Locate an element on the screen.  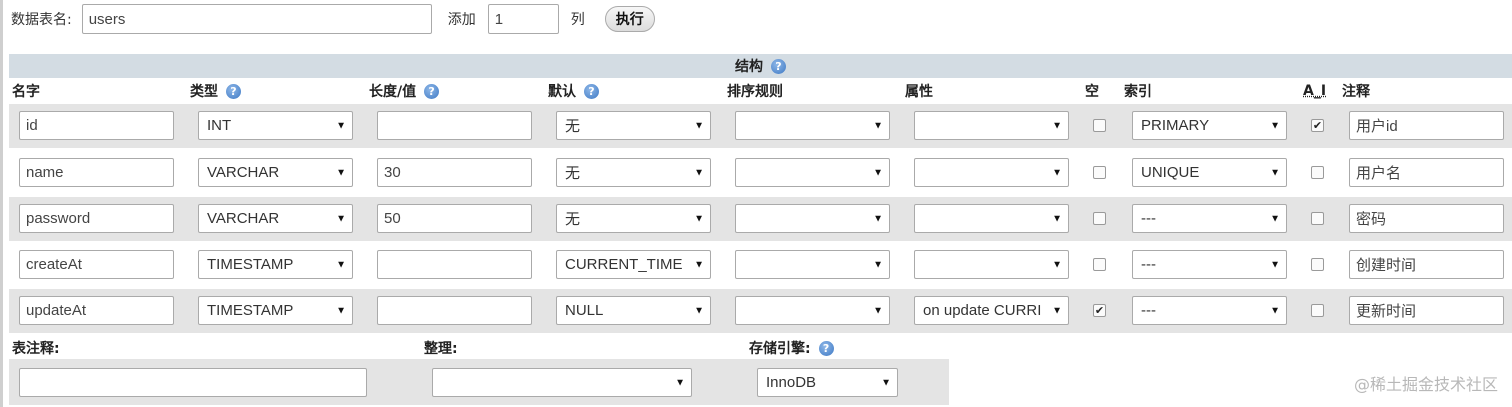
add-columns-count-input: 1 is located at coordinates (523, 19).